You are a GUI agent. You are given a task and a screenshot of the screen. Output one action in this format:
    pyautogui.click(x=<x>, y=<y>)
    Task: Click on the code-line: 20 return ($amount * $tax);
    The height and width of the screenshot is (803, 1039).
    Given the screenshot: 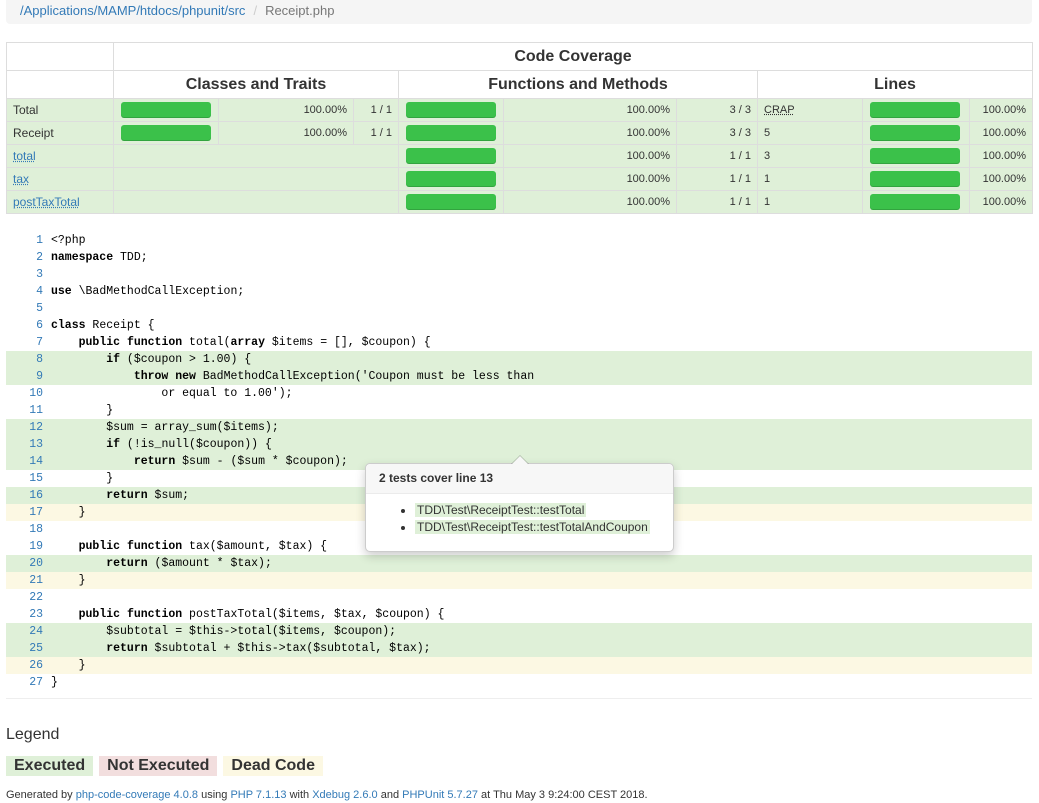 What is the action you would take?
    pyautogui.click(x=519, y=563)
    